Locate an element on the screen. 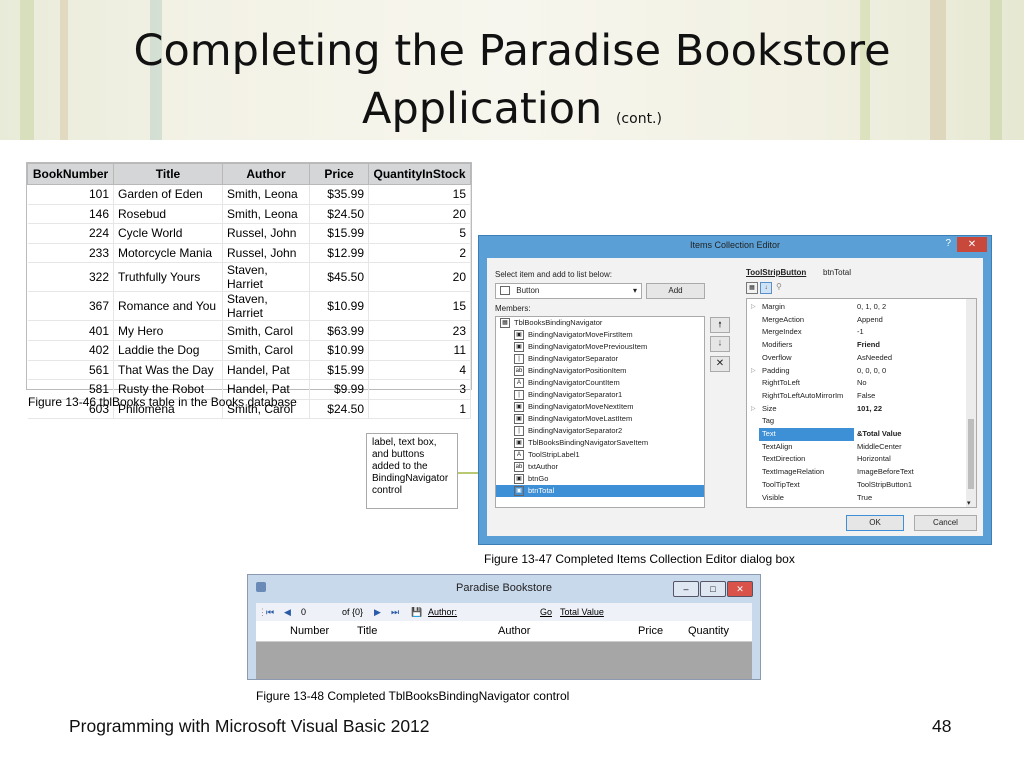 This screenshot has height=768, width=1024. table-cell: $45.50 is located at coordinates (339, 277).